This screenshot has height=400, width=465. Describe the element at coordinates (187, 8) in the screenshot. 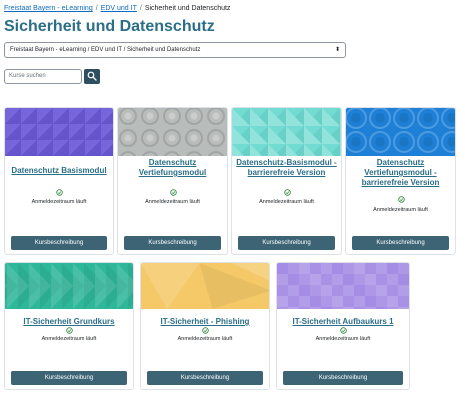

I see `breadcrumb-current: Sicherheit und Datenschutz` at that location.